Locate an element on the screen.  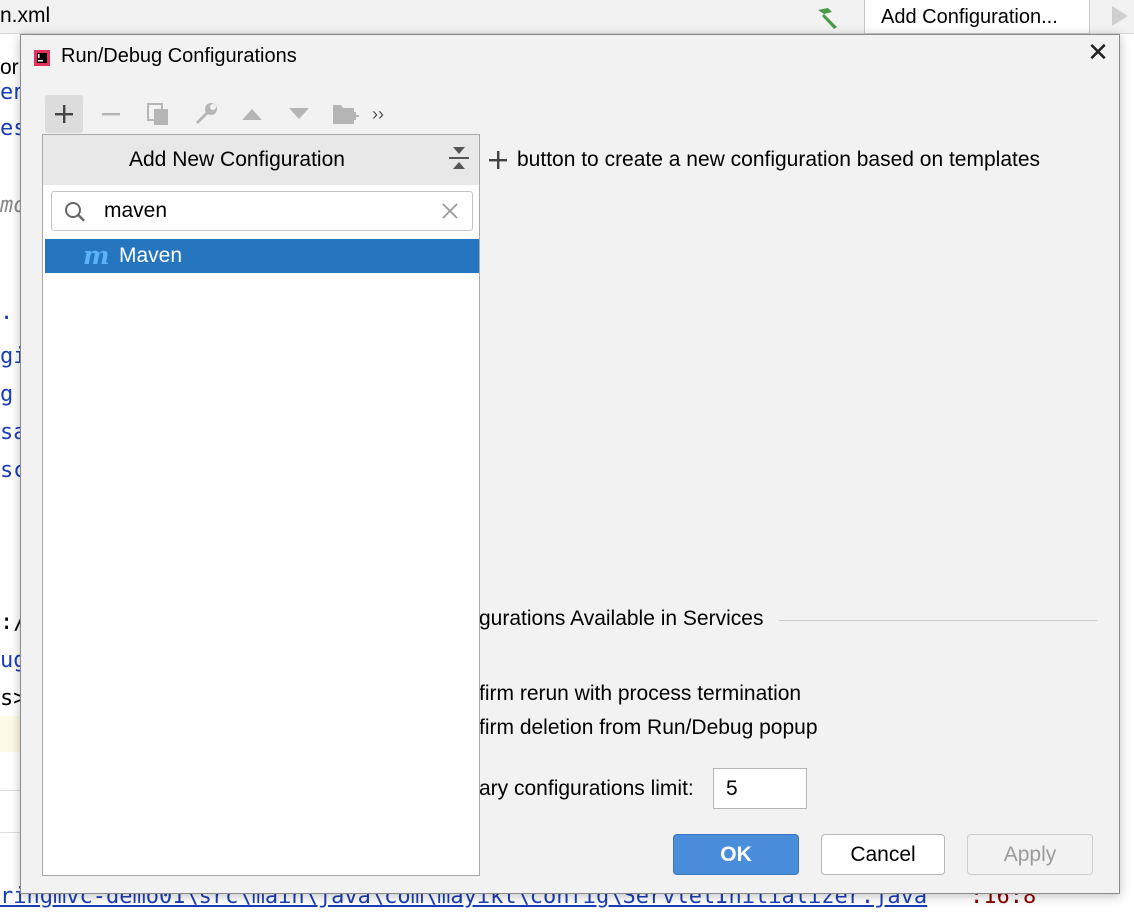
wrench-icon is located at coordinates (206, 113).